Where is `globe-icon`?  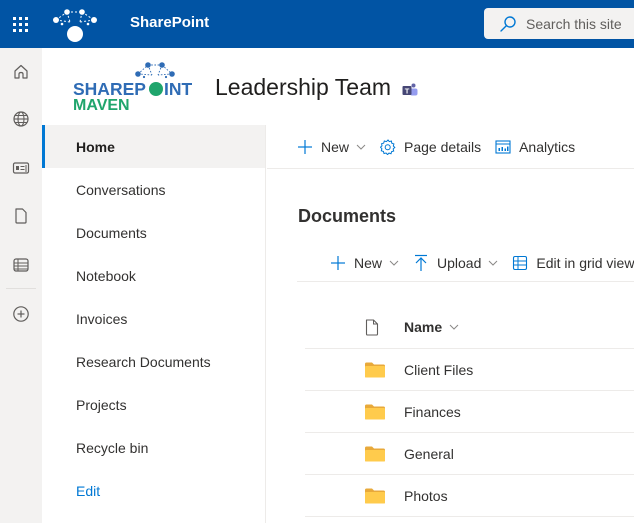 globe-icon is located at coordinates (21, 119).